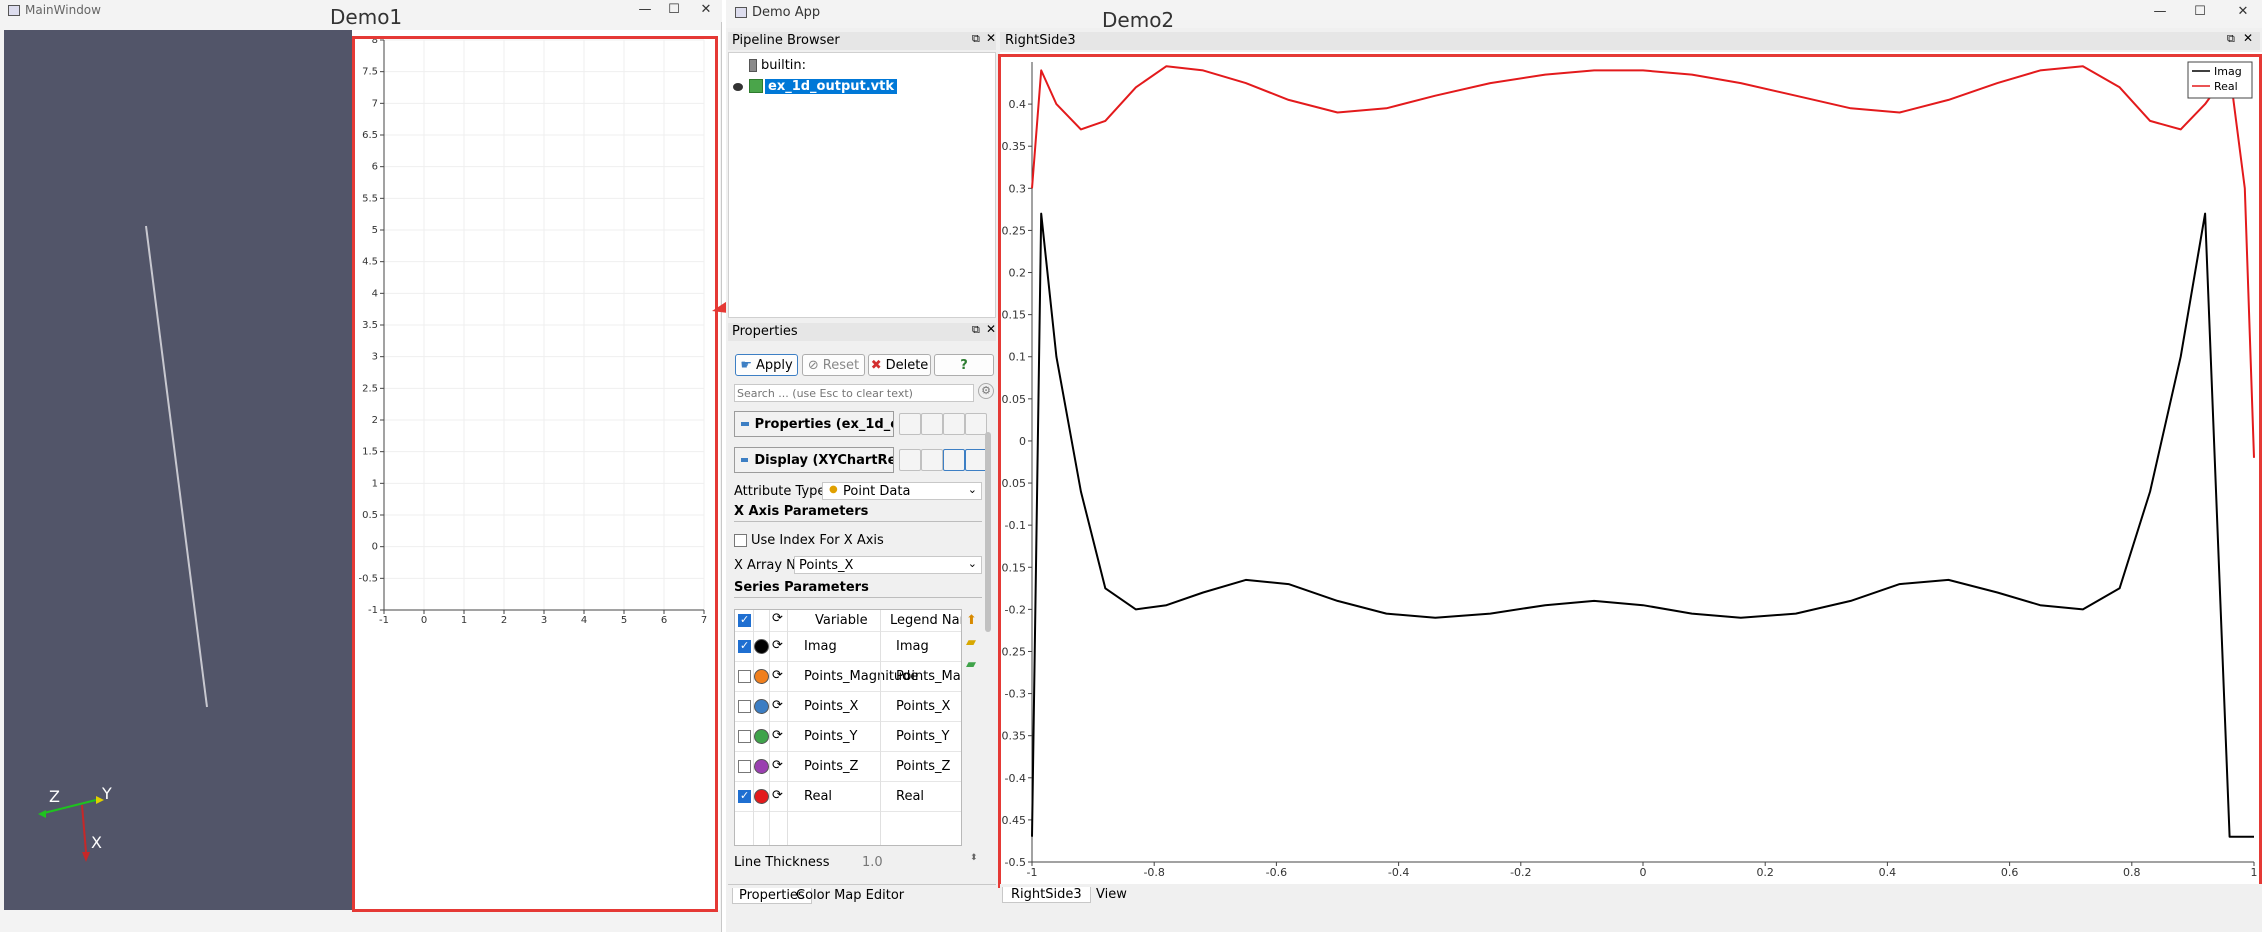  Describe the element at coordinates (1630, 40) in the screenshot. I see `view-header: RightSide3 ⧉ ✕` at that location.